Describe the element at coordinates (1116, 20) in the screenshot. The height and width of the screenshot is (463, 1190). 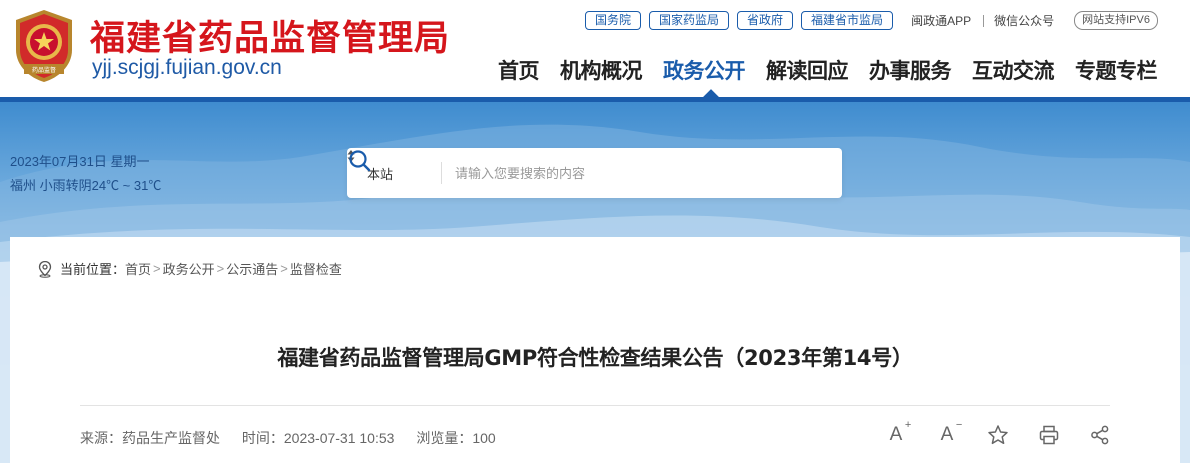
I see `ipv6-badge: 网站支持IPV6` at that location.